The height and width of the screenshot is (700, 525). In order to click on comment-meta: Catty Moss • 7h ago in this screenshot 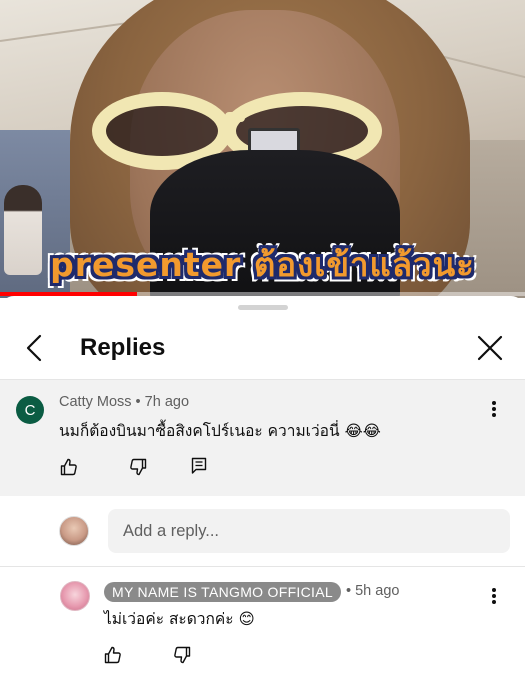, I will do `click(124, 402)`.